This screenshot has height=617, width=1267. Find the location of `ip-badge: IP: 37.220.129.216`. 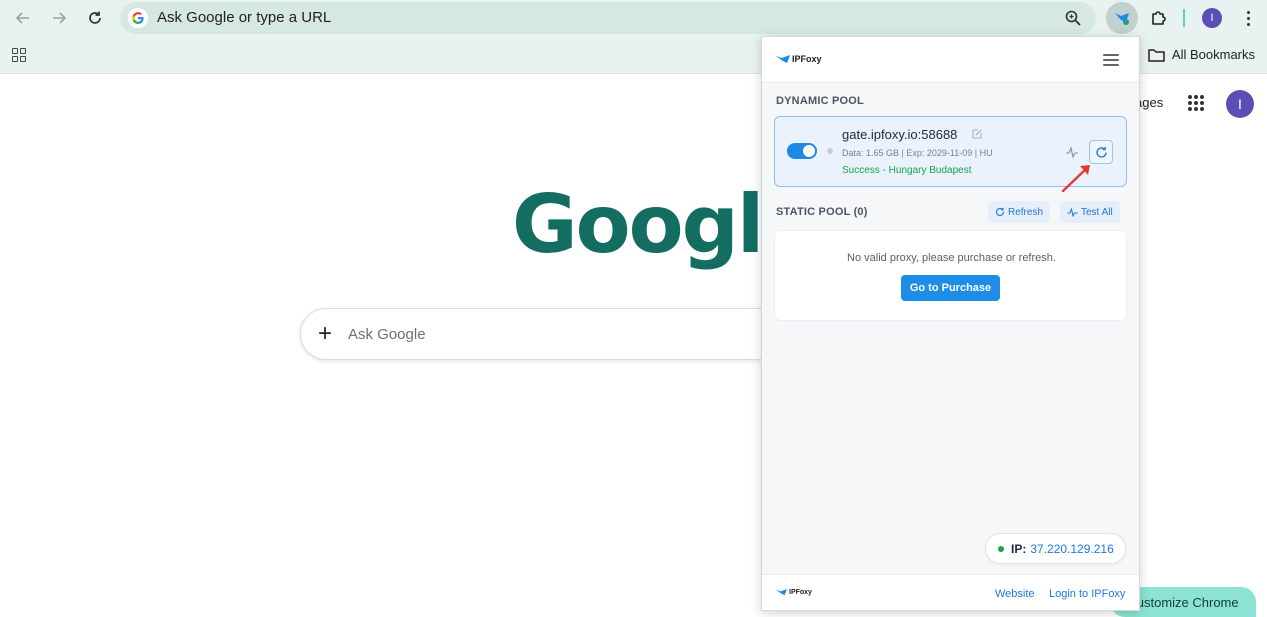

ip-badge: IP: 37.220.129.216 is located at coordinates (1055, 548).